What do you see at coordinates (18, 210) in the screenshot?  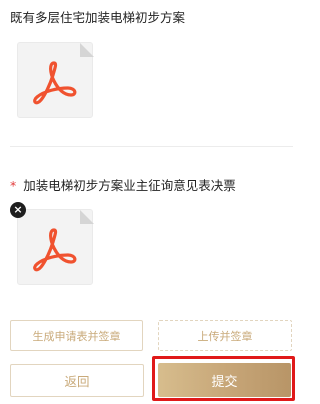 I see `delete-attachment-button: ×` at bounding box center [18, 210].